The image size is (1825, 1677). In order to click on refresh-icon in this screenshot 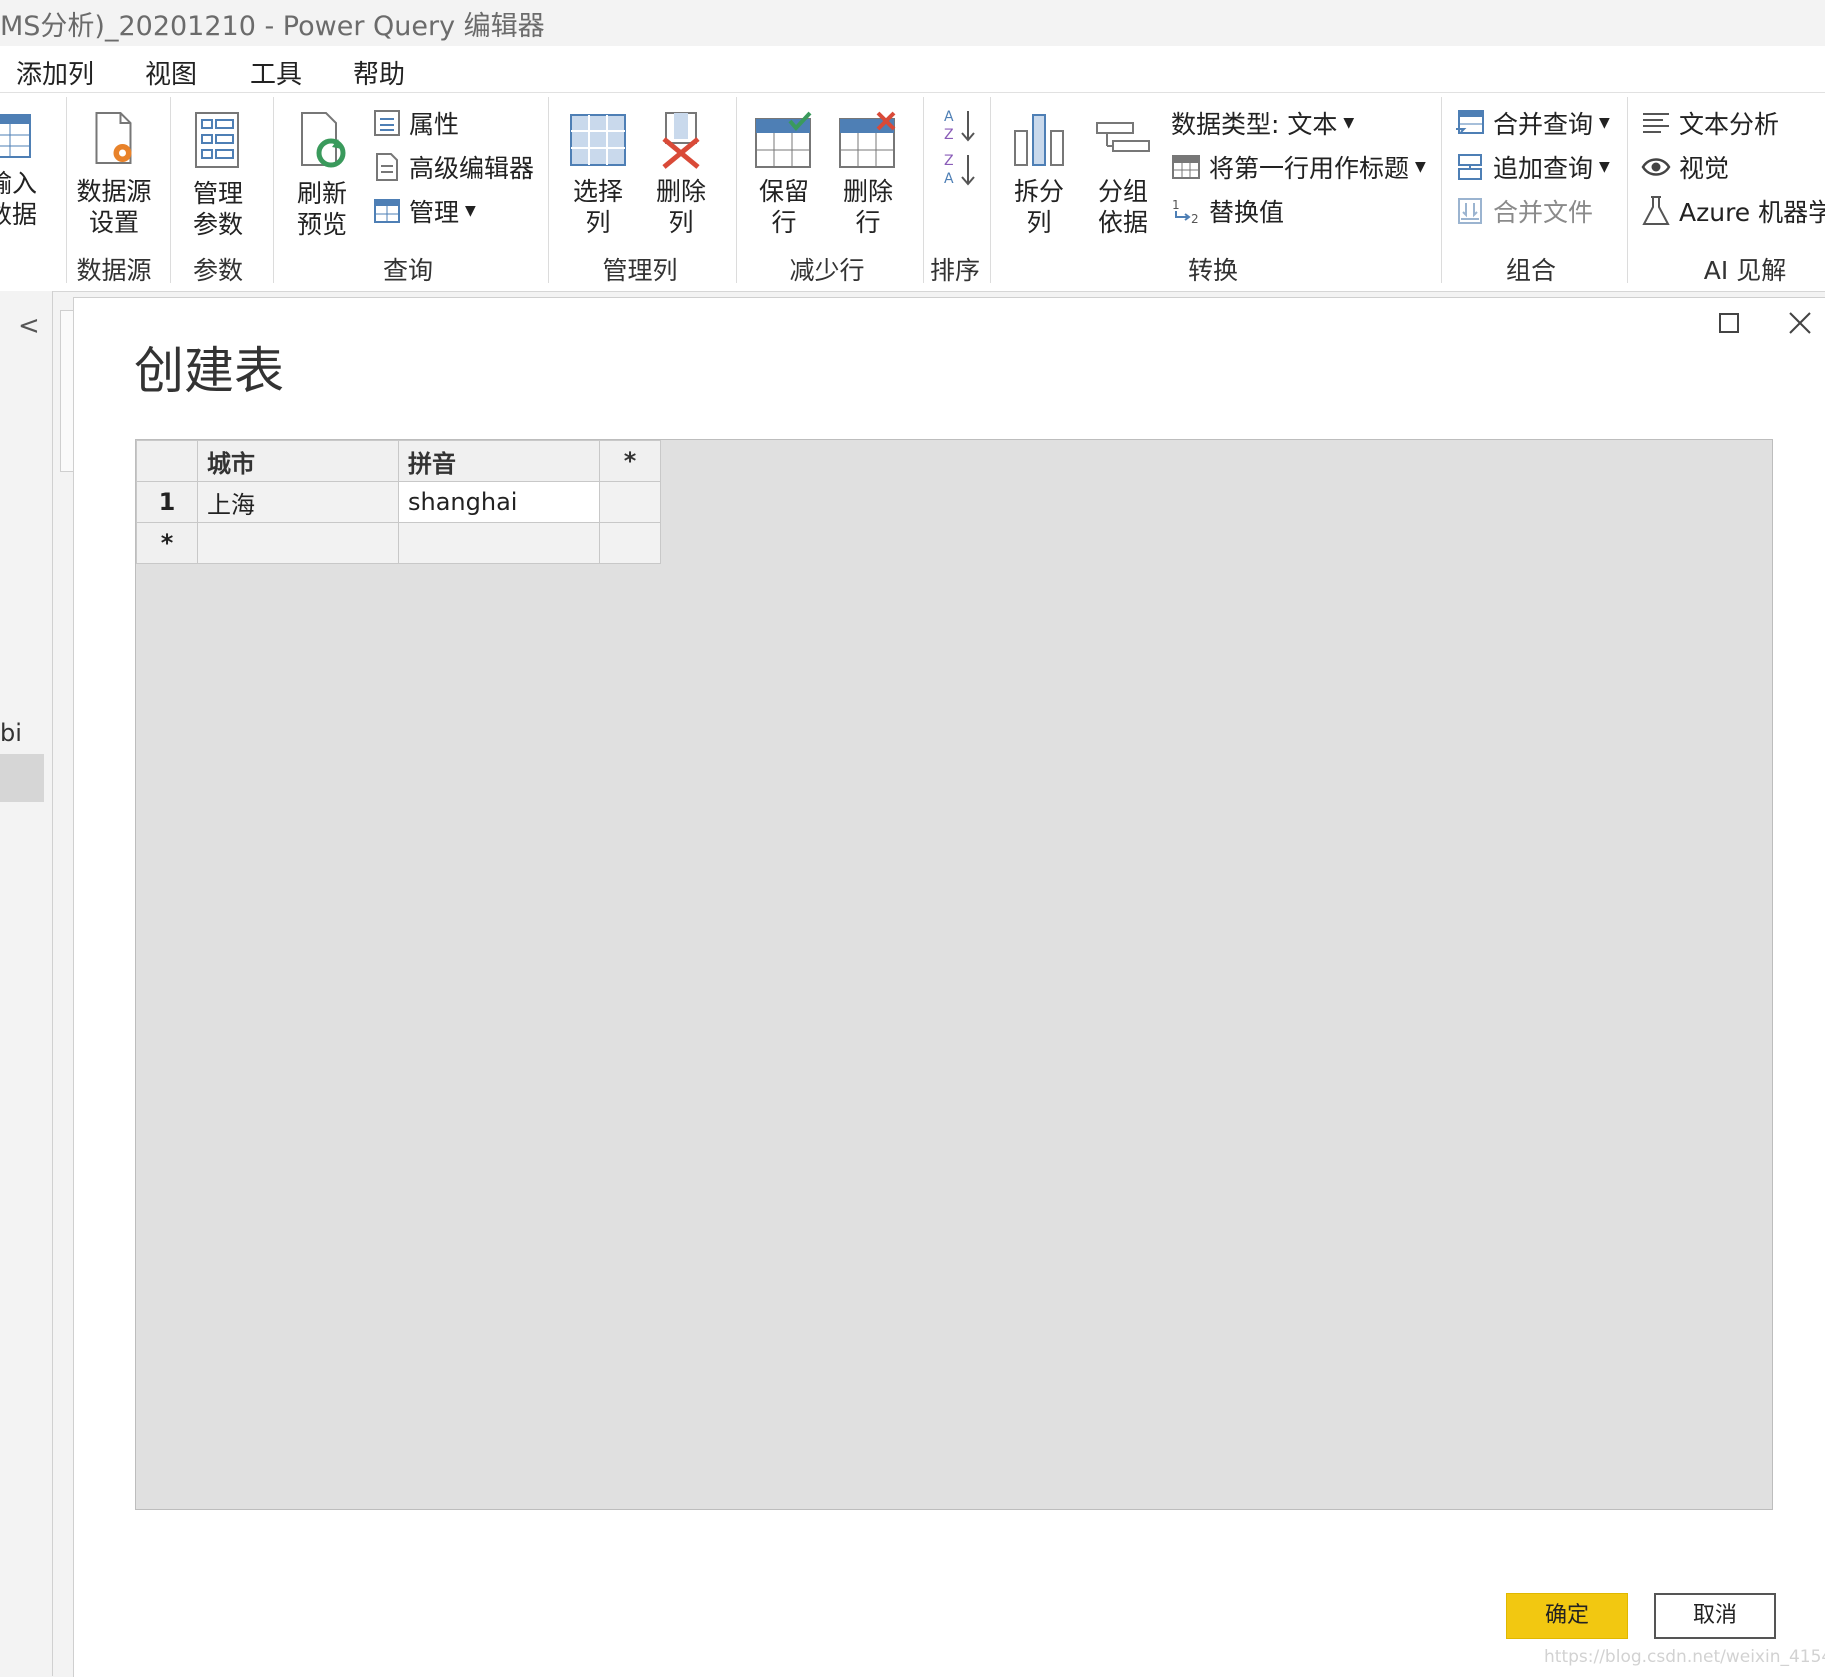, I will do `click(323, 140)`.